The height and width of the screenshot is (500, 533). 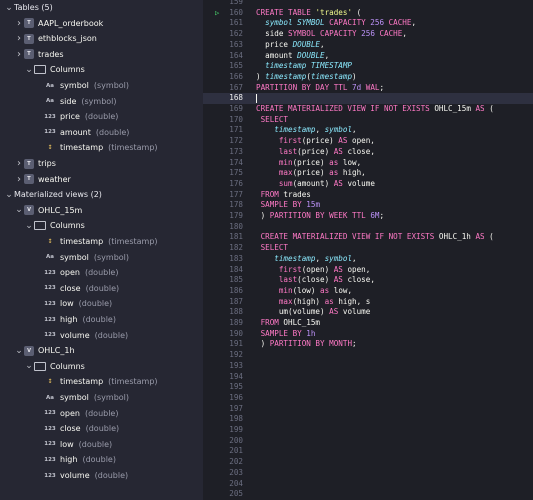 What do you see at coordinates (368, 473) in the screenshot?
I see `code-line: 203` at bounding box center [368, 473].